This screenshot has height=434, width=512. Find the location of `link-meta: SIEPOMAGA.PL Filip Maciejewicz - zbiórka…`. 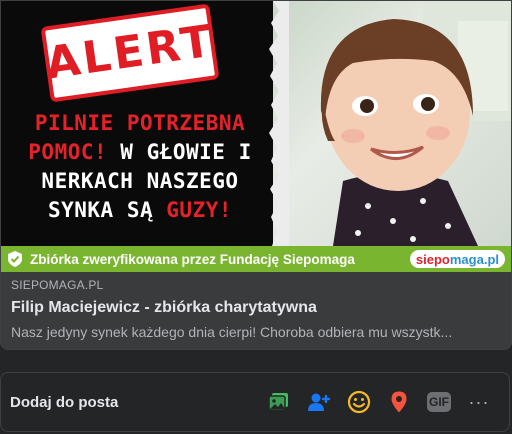

link-meta: SIEPOMAGA.PL Filip Maciejewicz - zbiórka… is located at coordinates (256, 309).